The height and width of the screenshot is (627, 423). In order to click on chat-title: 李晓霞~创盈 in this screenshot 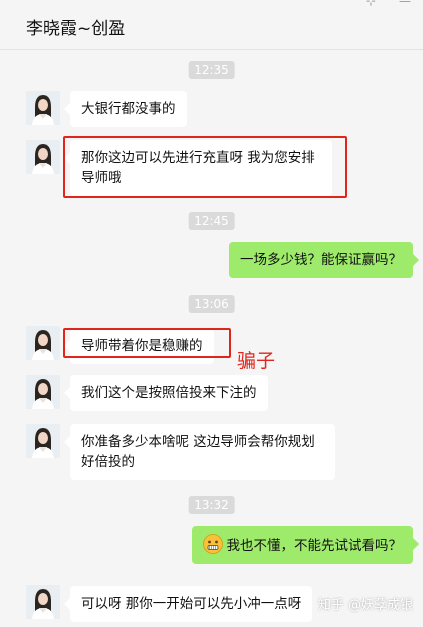, I will do `click(76, 29)`.